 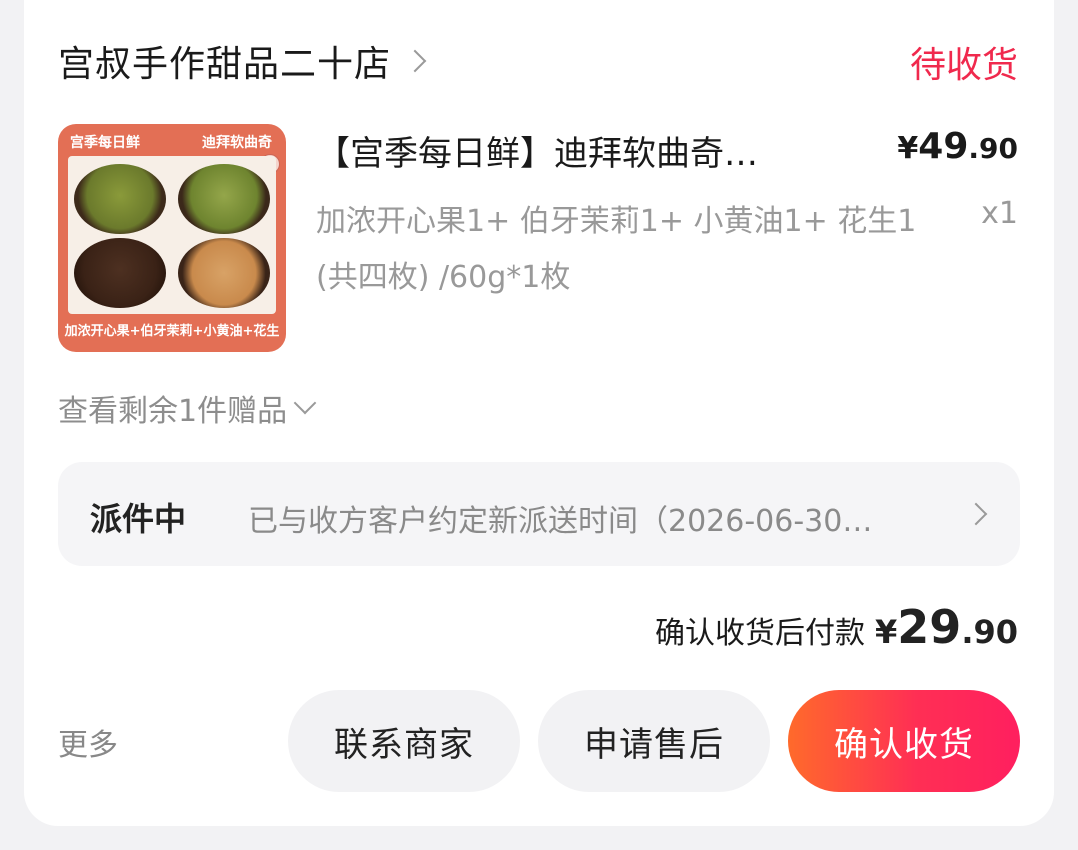 I want to click on payment-summary: 确认收货后付款 ¥29.90, so click(x=836, y=627).